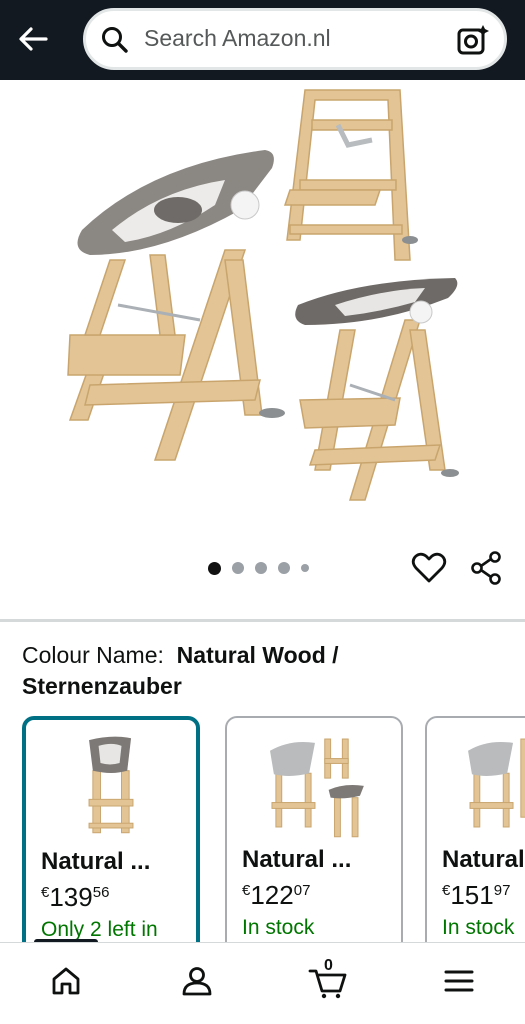  I want to click on home-icon, so click(66, 981).